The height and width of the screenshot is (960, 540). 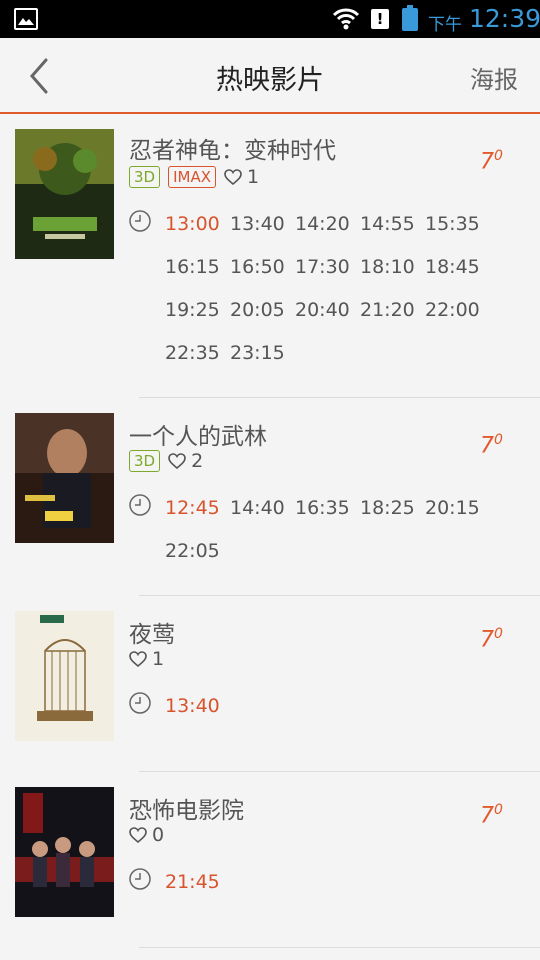 I want to click on showtime: 16:50, so click(x=257, y=267).